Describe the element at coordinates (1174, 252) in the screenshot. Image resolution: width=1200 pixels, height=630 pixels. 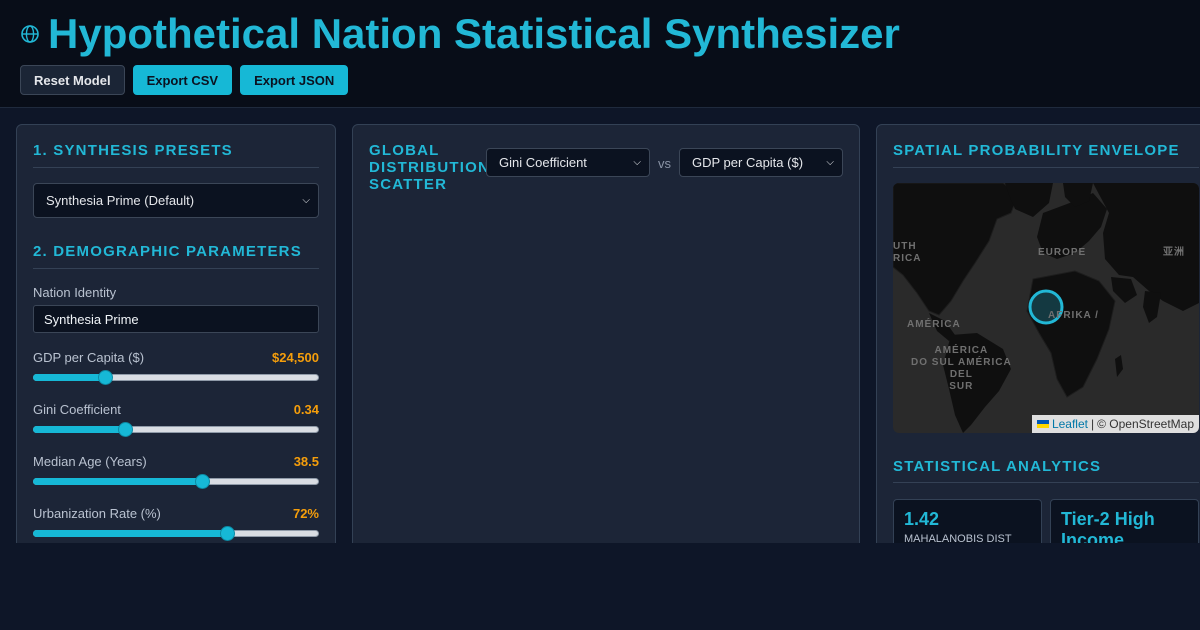
I see `map-label-asia: 亚洲` at that location.